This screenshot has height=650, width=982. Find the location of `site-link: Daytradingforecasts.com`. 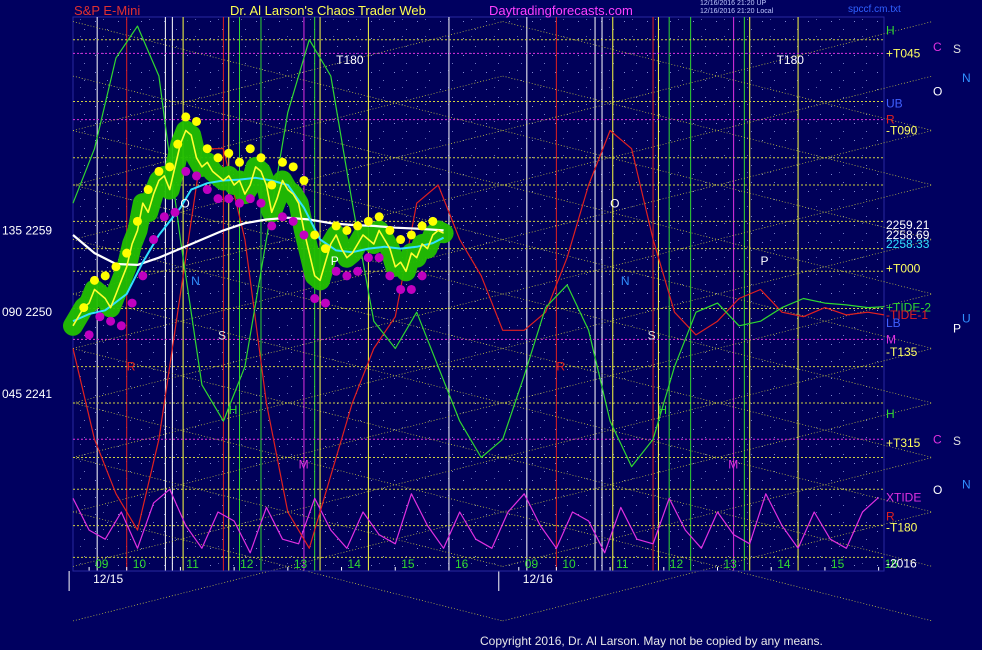

site-link: Daytradingforecasts.com is located at coordinates (561, 10).